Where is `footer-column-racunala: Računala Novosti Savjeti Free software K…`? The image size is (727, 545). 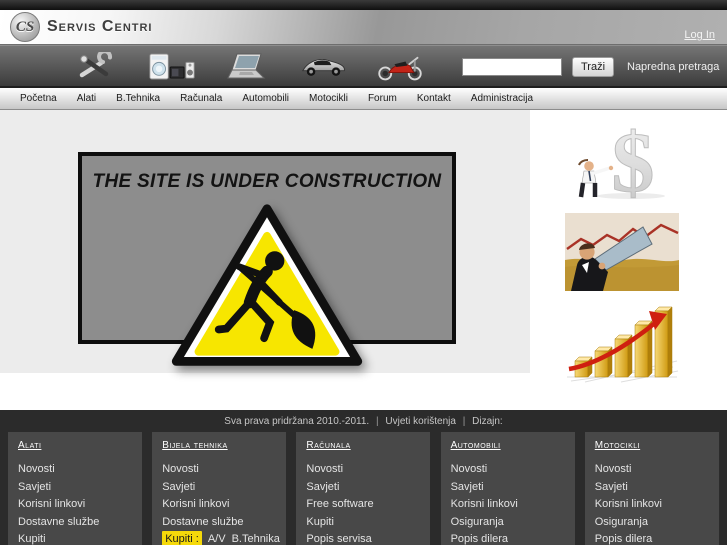 footer-column-racunala: Računala Novosti Savjeti Free software K… is located at coordinates (363, 488).